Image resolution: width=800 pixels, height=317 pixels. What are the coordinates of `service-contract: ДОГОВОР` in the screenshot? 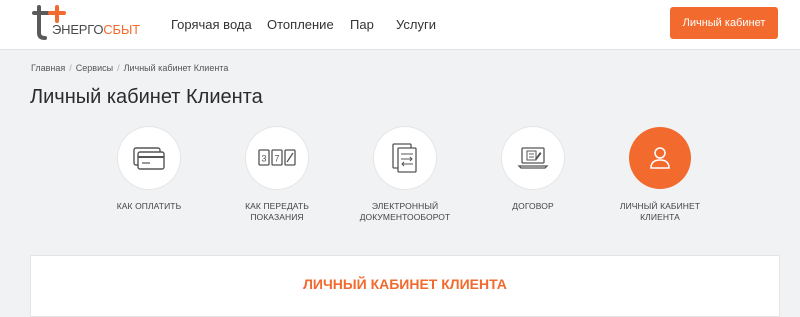 It's located at (533, 169).